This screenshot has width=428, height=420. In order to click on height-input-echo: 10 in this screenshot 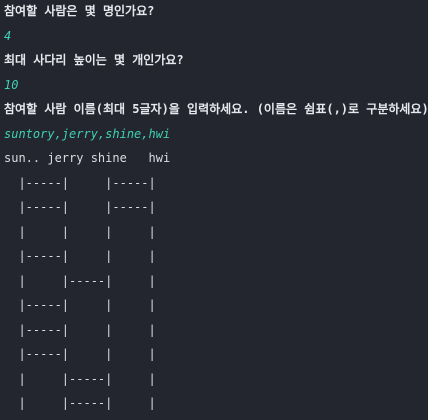, I will do `click(11, 84)`.